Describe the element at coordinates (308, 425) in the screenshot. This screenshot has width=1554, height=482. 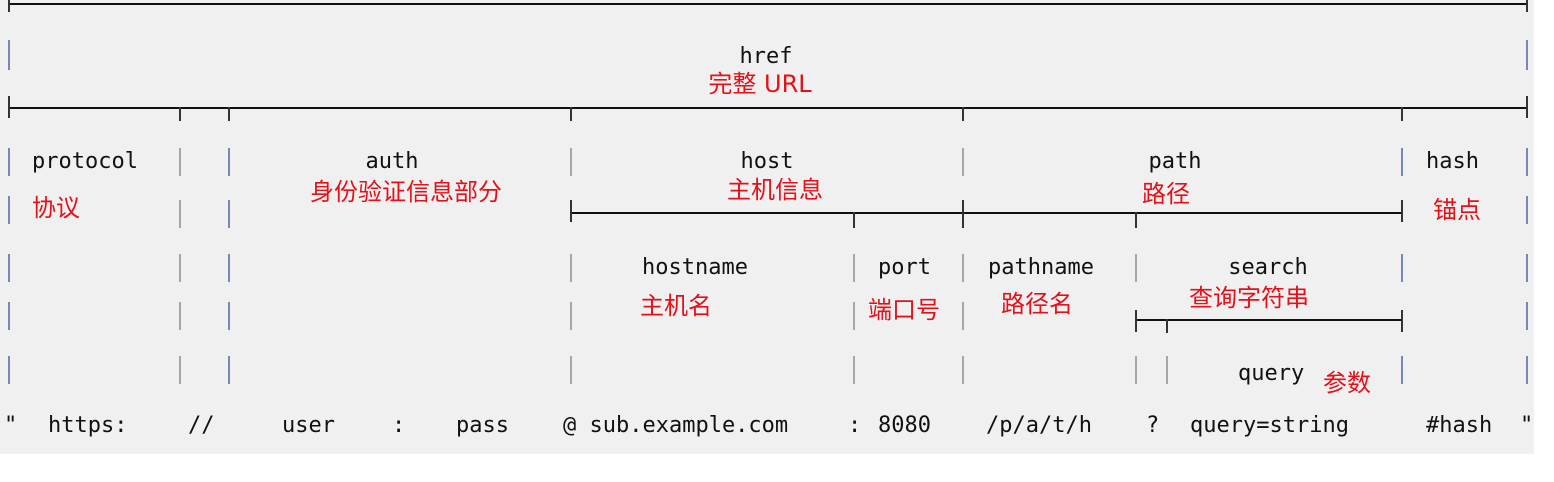
I see `url-user: user` at that location.